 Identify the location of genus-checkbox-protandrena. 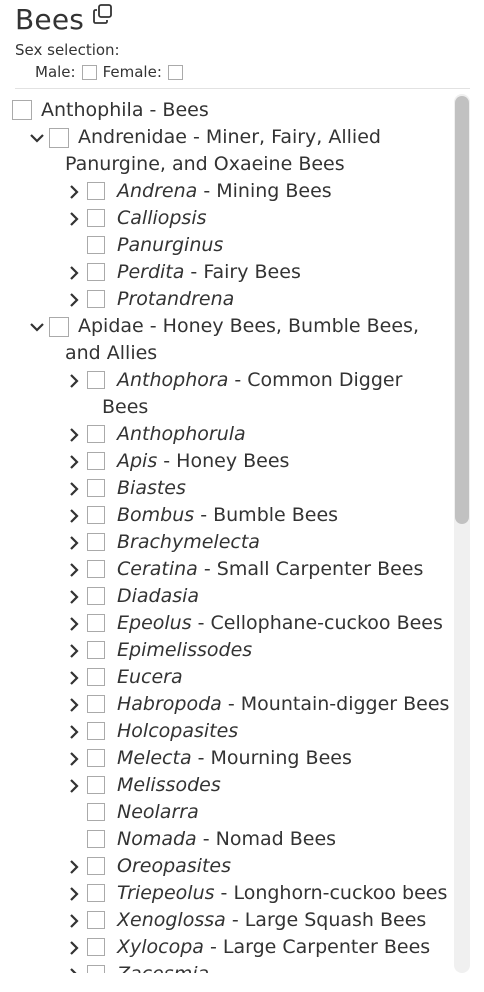
(96, 299).